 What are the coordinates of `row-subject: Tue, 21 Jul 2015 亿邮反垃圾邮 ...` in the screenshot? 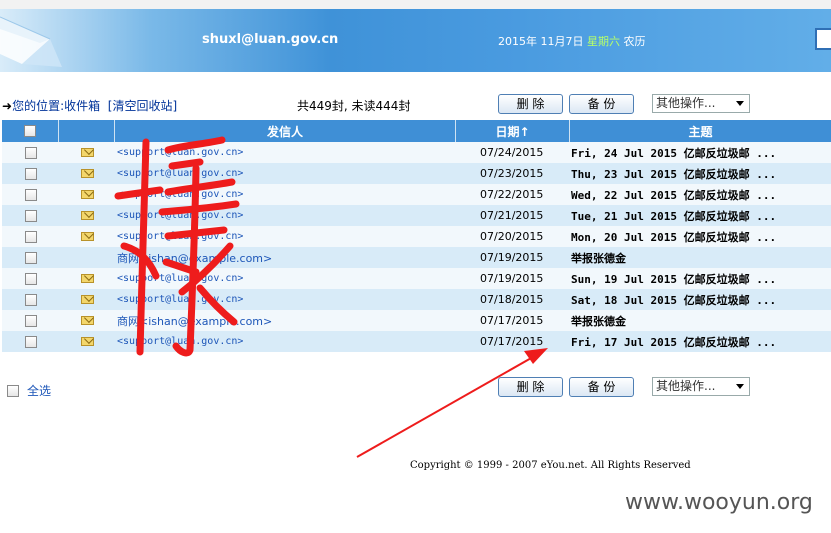 It's located at (700, 215).